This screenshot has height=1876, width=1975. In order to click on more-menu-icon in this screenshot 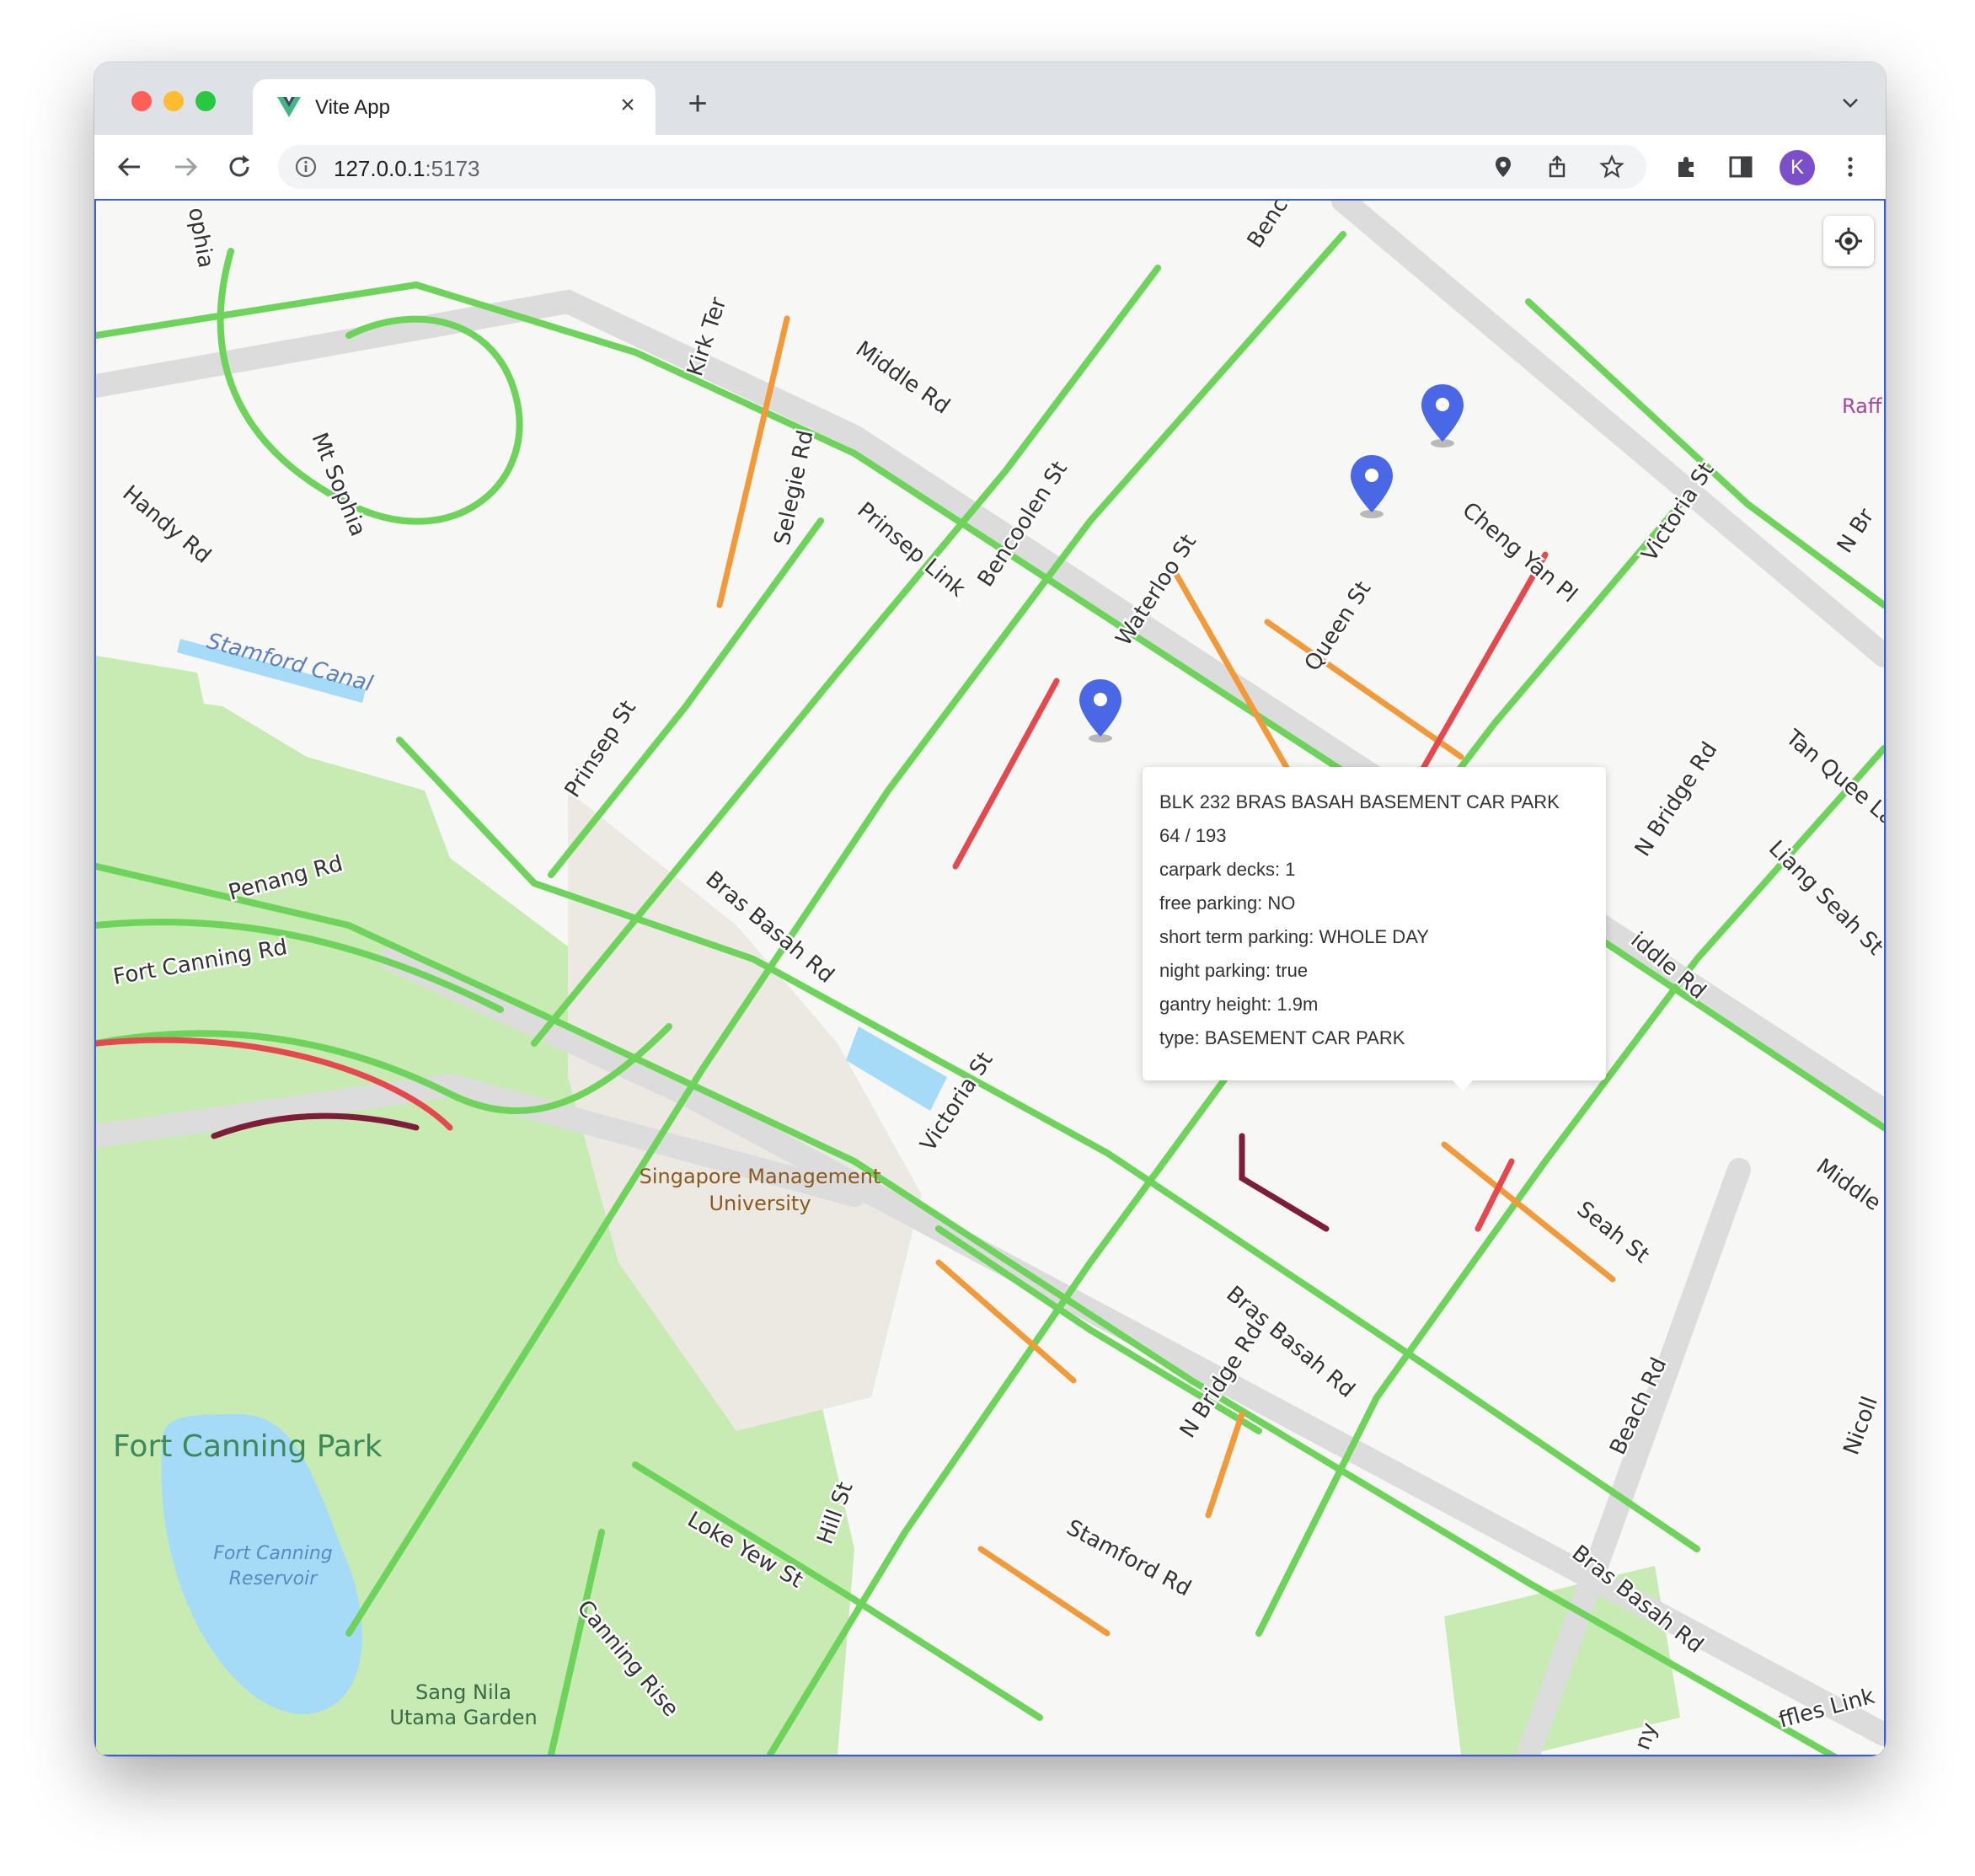, I will do `click(1850, 167)`.